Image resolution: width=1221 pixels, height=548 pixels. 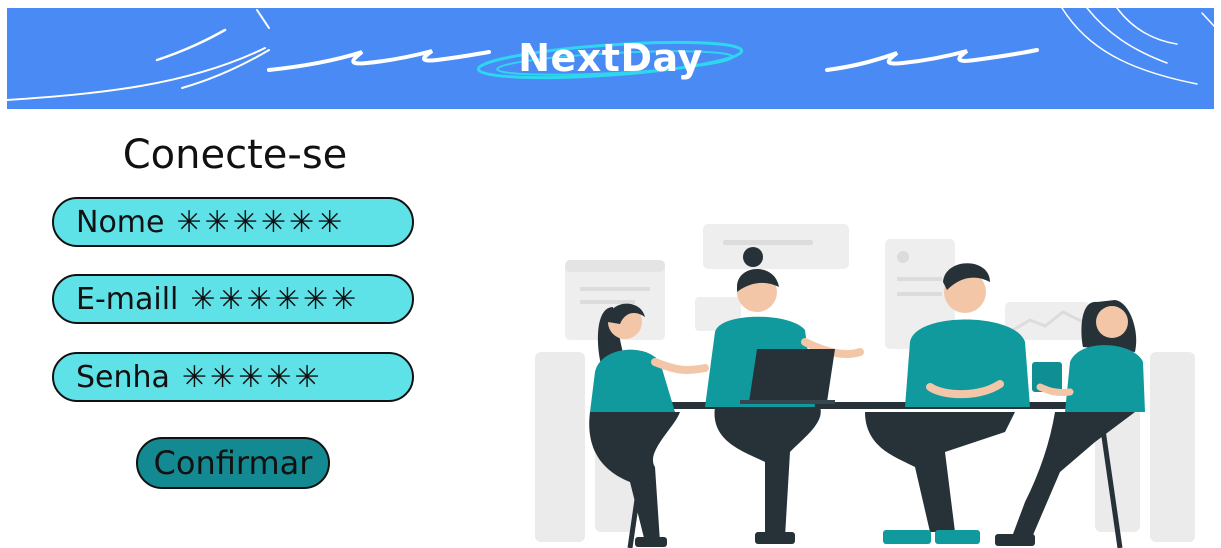 I want to click on name-field: Nome ✳✳✳✳✳✳, so click(x=233, y=222).